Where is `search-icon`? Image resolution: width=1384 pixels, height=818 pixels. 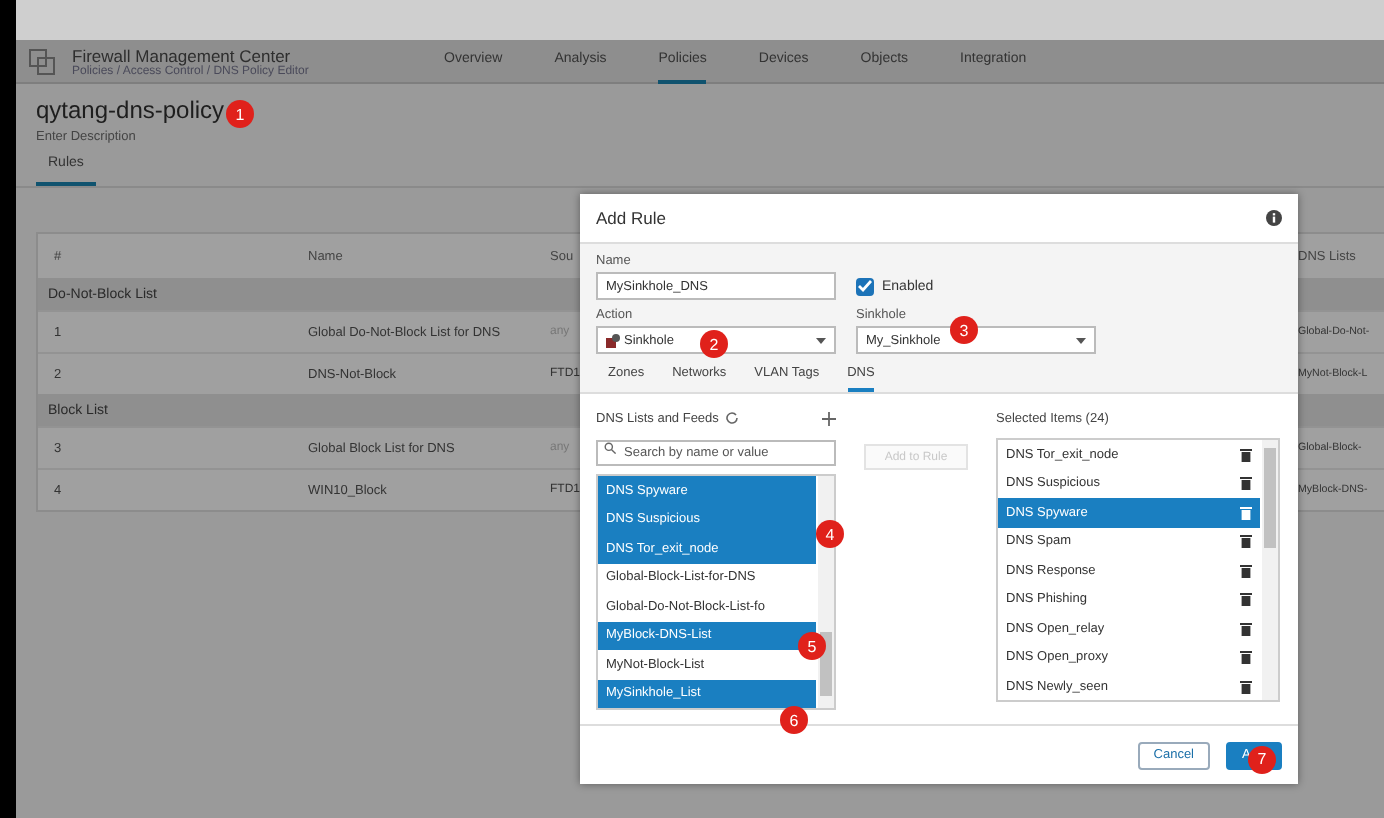
search-icon is located at coordinates (610, 448).